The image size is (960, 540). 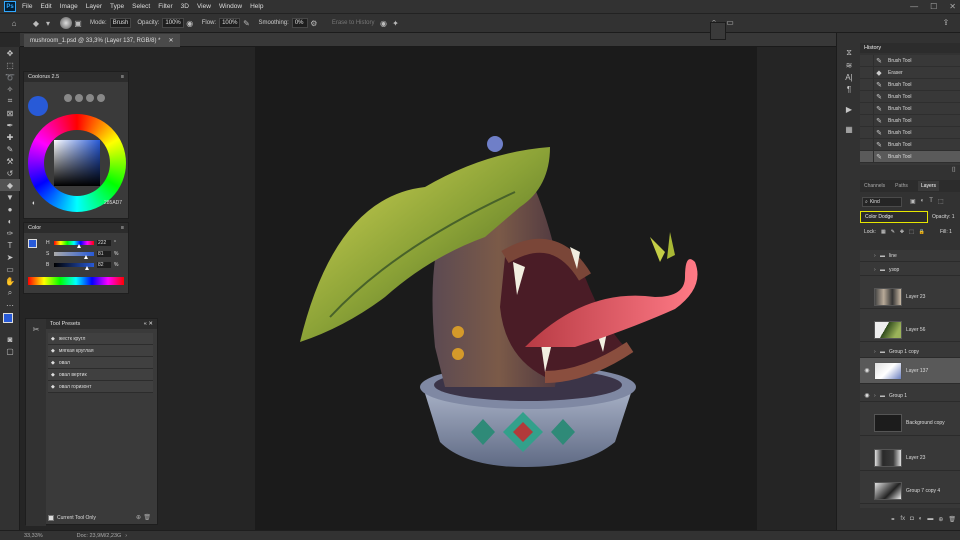 What do you see at coordinates (148, 324) in the screenshot?
I see `collapse-panel-icon: « ✕` at bounding box center [148, 324].